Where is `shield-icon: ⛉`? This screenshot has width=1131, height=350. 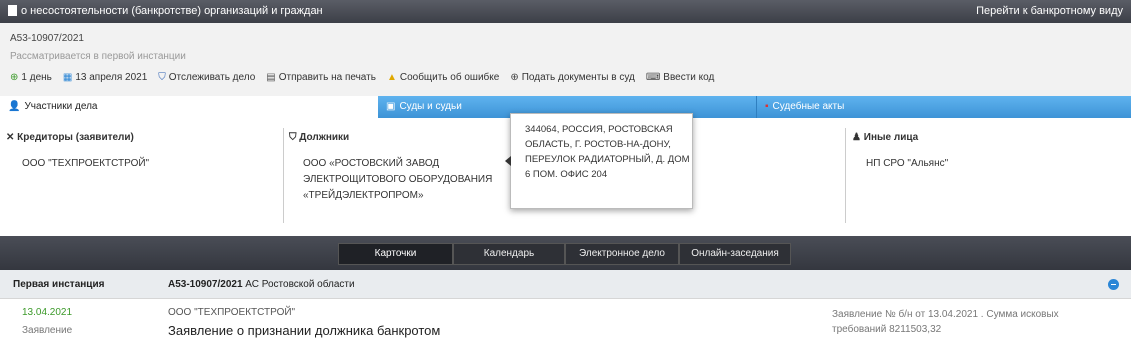 shield-icon: ⛉ is located at coordinates (162, 77).